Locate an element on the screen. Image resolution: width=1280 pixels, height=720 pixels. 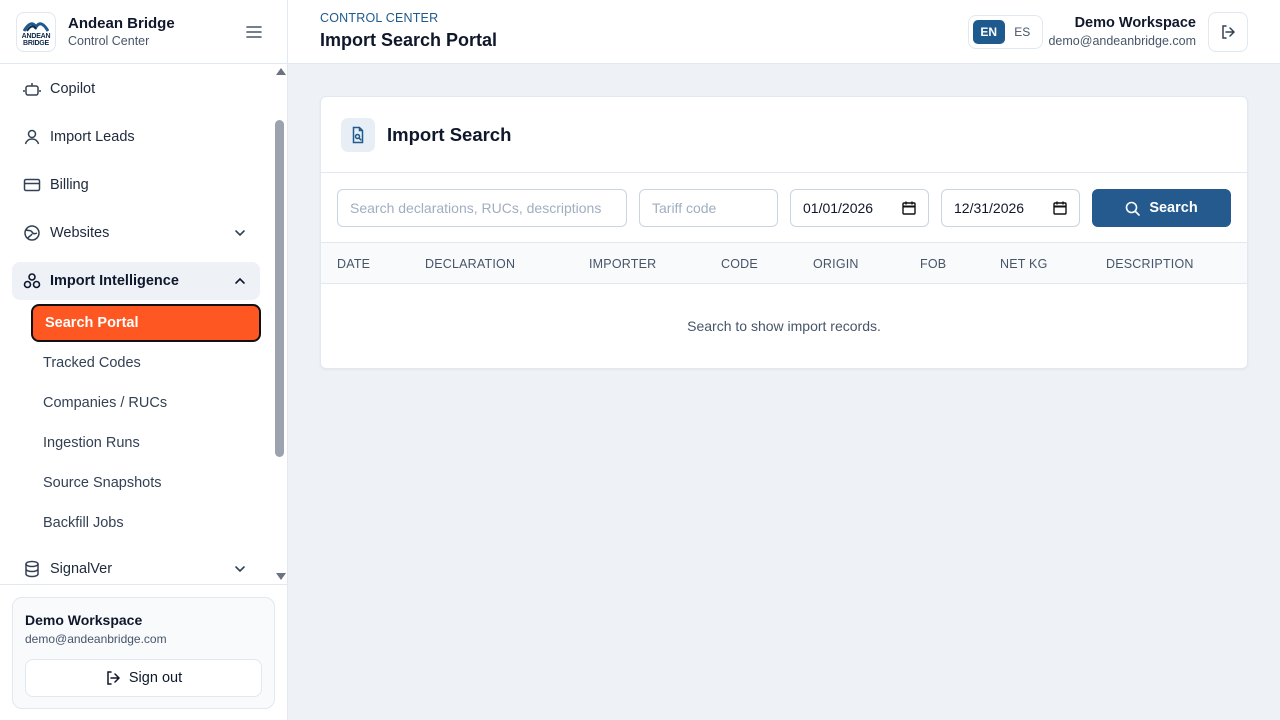
sidebar-subitem-tracked-codes: Tracked Codes is located at coordinates (146, 363).